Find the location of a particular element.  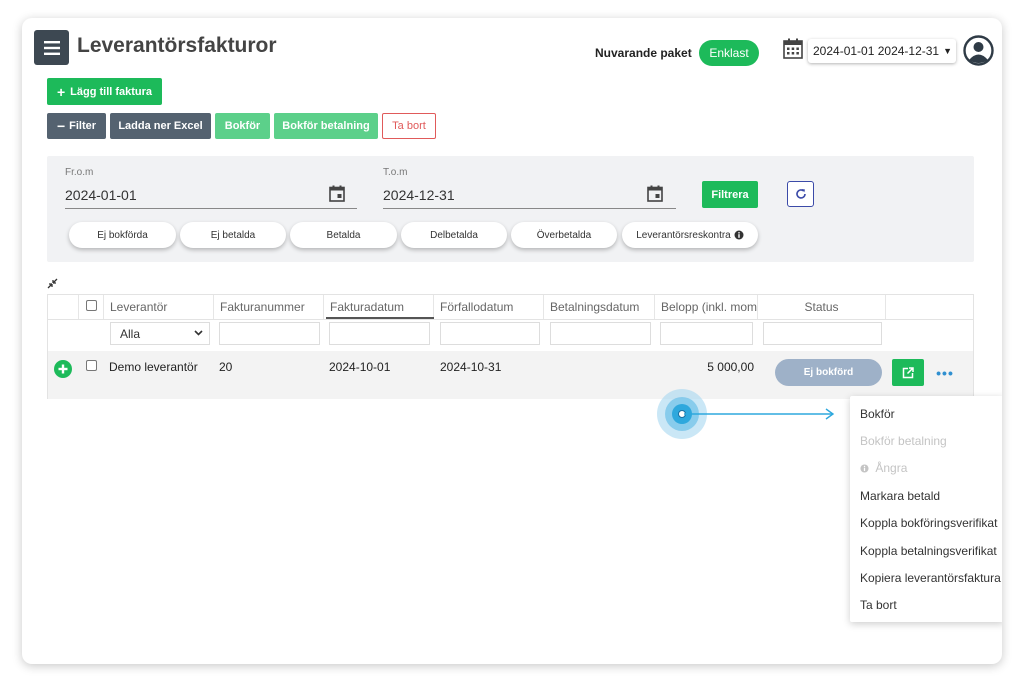

menu-item-link-payment-voucher: Koppla betalningsverifikat is located at coordinates (928, 551).